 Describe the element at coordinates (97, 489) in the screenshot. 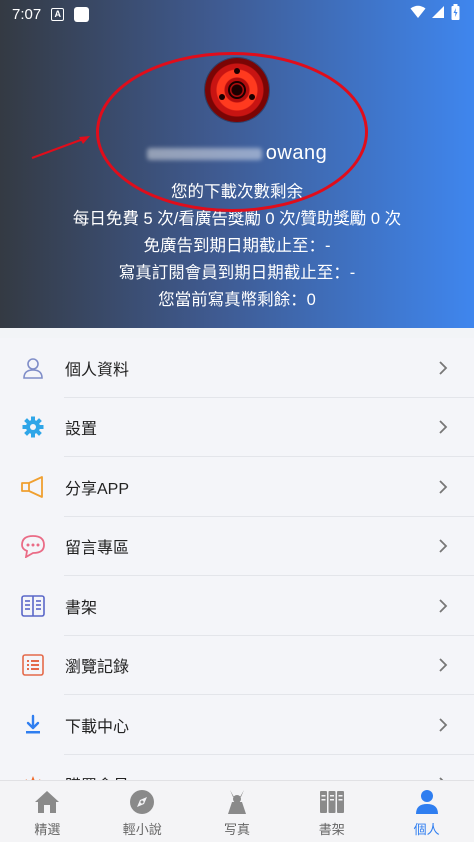

I see `menu-item-label: 分享APP` at that location.